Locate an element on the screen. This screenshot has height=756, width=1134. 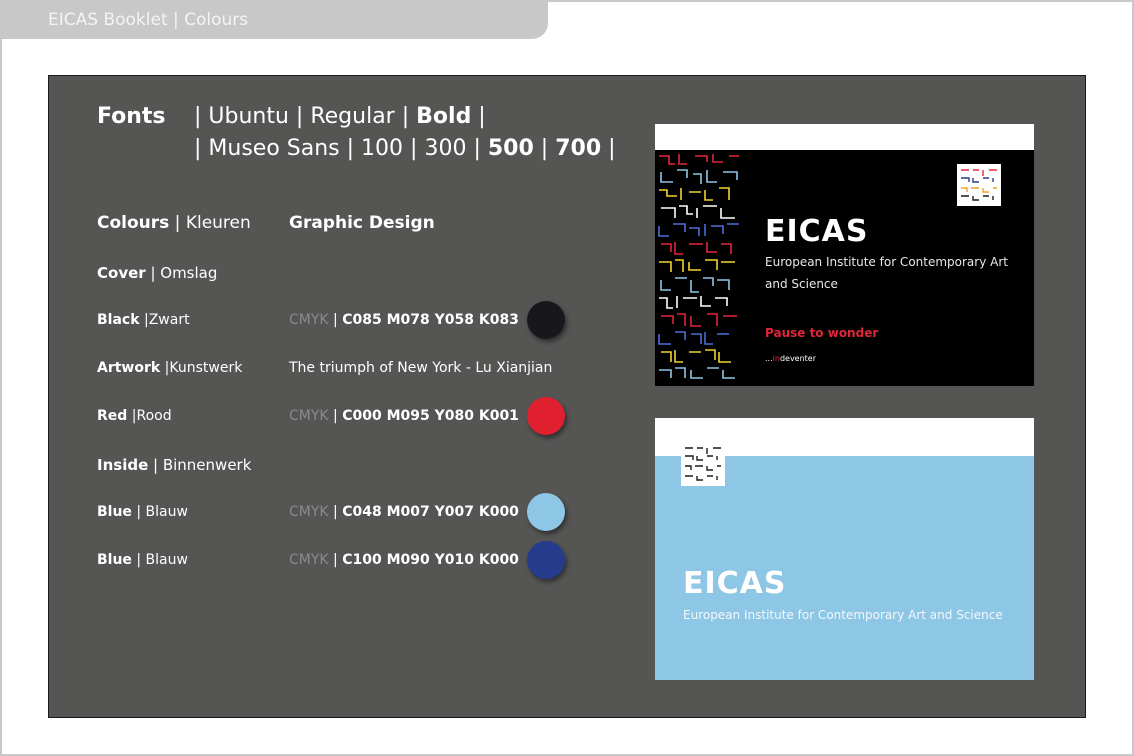
inside-title: EICAS is located at coordinates (735, 583).